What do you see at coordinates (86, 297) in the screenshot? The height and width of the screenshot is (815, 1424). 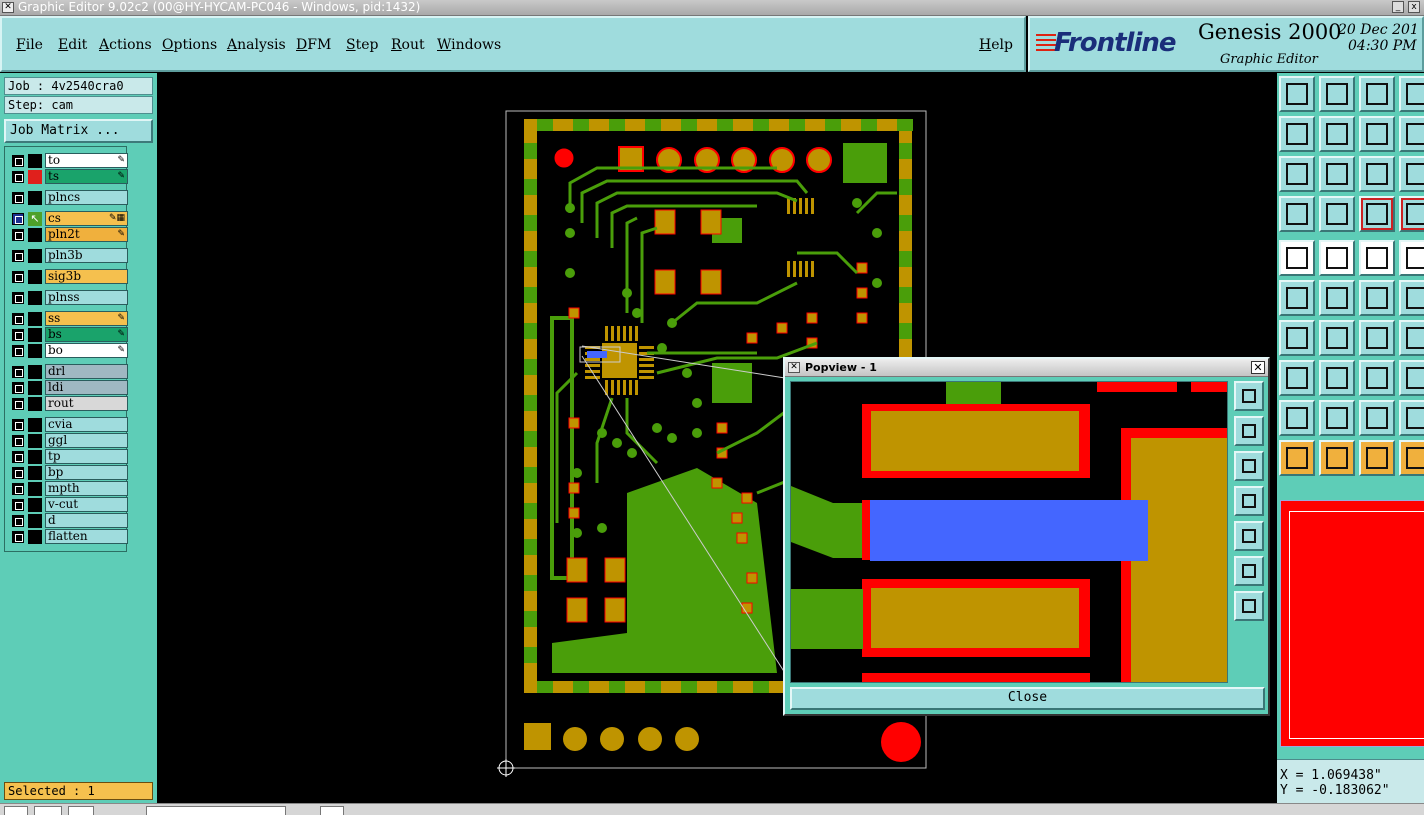 I see `layer-name: plnss` at bounding box center [86, 297].